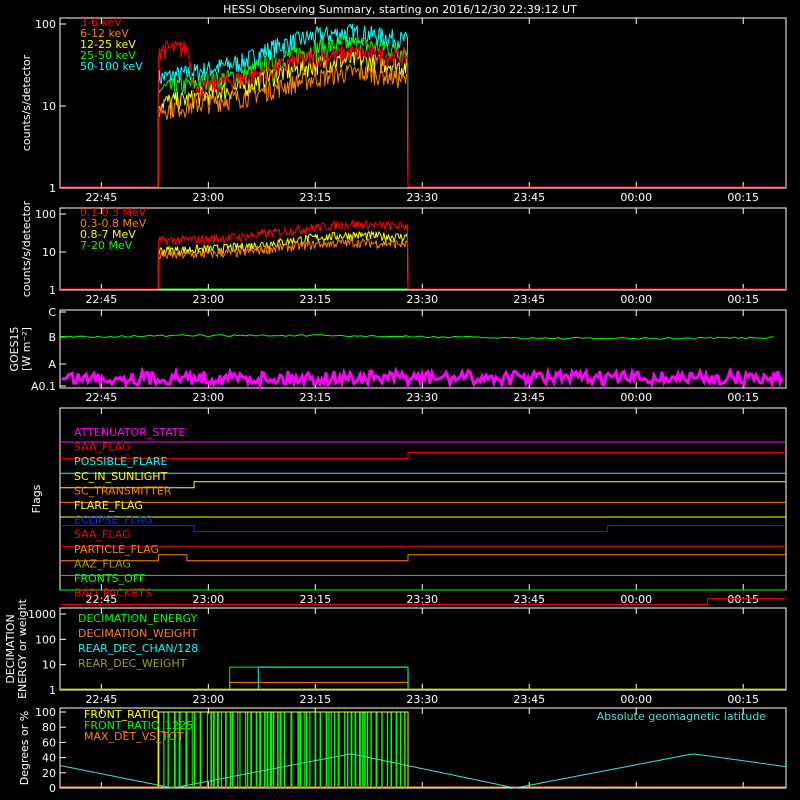 The height and width of the screenshot is (800, 800). What do you see at coordinates (106, 245) in the screenshot?
I see `high-energy-legend-3: 7-20 MeV` at bounding box center [106, 245].